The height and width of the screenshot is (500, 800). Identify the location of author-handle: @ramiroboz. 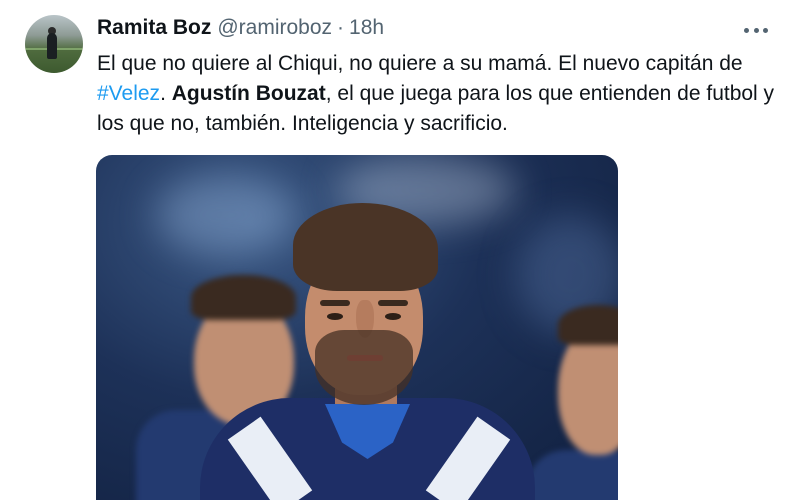
(274, 28).